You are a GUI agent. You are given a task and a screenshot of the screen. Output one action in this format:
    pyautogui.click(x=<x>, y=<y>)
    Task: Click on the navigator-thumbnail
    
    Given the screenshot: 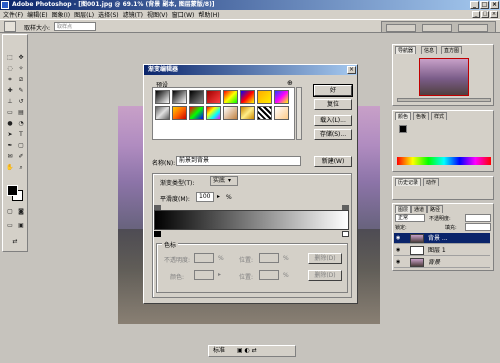 What is the action you would take?
    pyautogui.click(x=444, y=77)
    